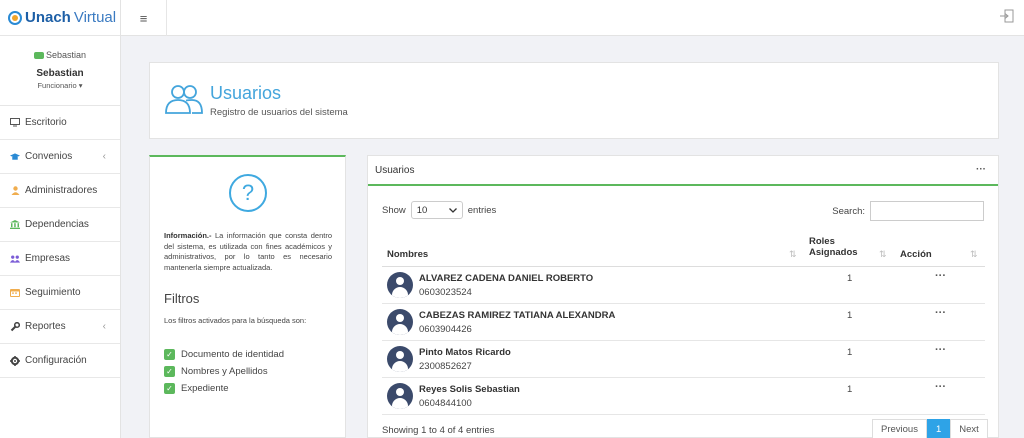 Image resolution: width=1024 pixels, height=438 pixels. Describe the element at coordinates (60, 73) in the screenshot. I see `profile-name: Sebastian` at that location.